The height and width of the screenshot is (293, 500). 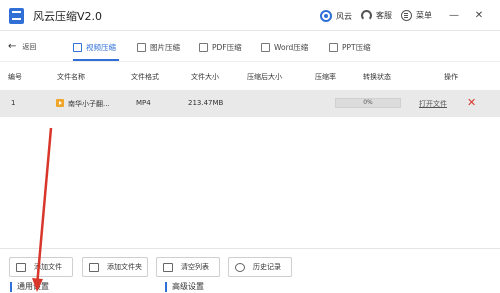 I want to click on table-row: 1 南华小子翻... MP4 213.47MB 0% 打开文件 ✕, so click(x=250, y=103).